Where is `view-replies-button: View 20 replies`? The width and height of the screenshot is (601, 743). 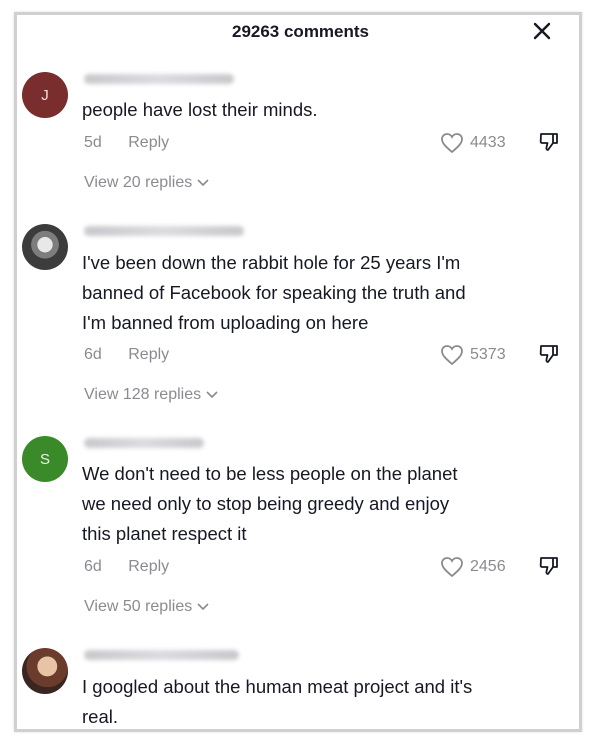 view-replies-button: View 20 replies is located at coordinates (147, 183).